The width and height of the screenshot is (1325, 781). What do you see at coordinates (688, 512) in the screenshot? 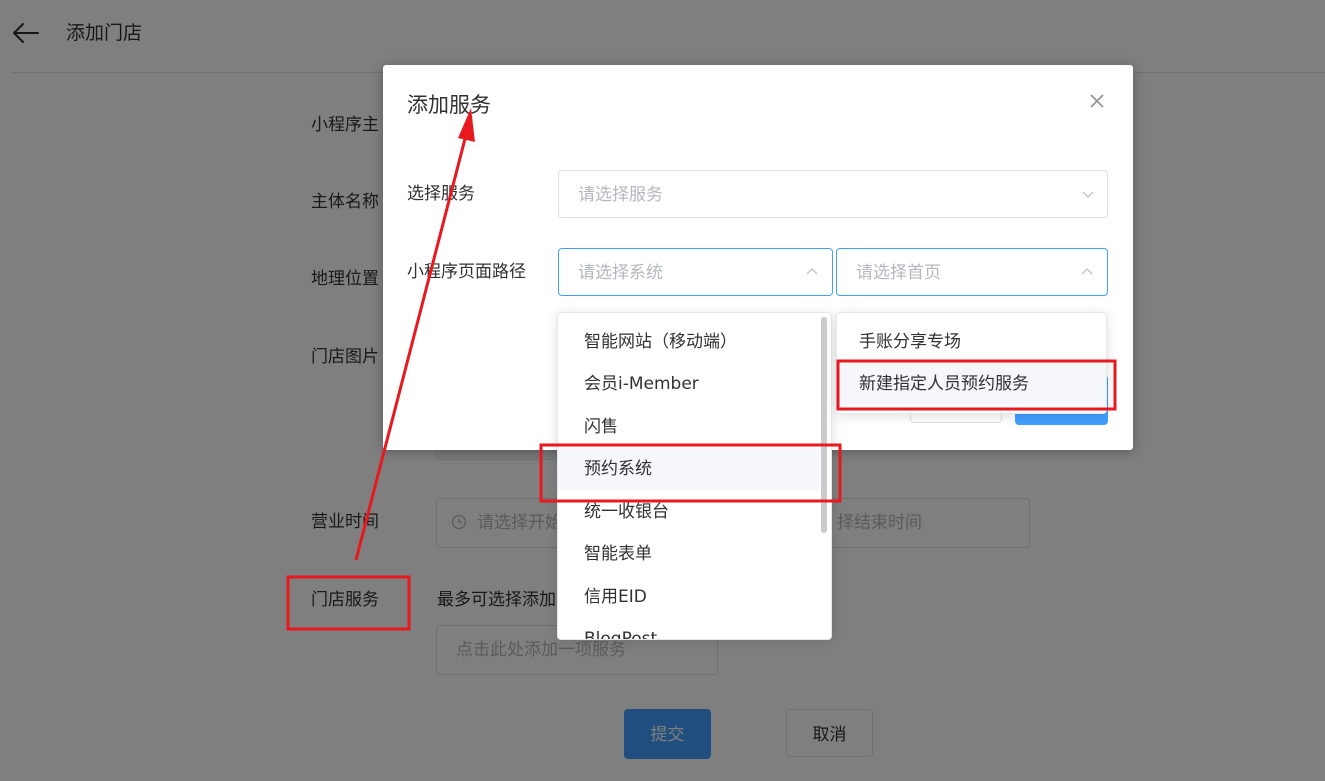
I see `dropdown-option: 统一收银台` at bounding box center [688, 512].